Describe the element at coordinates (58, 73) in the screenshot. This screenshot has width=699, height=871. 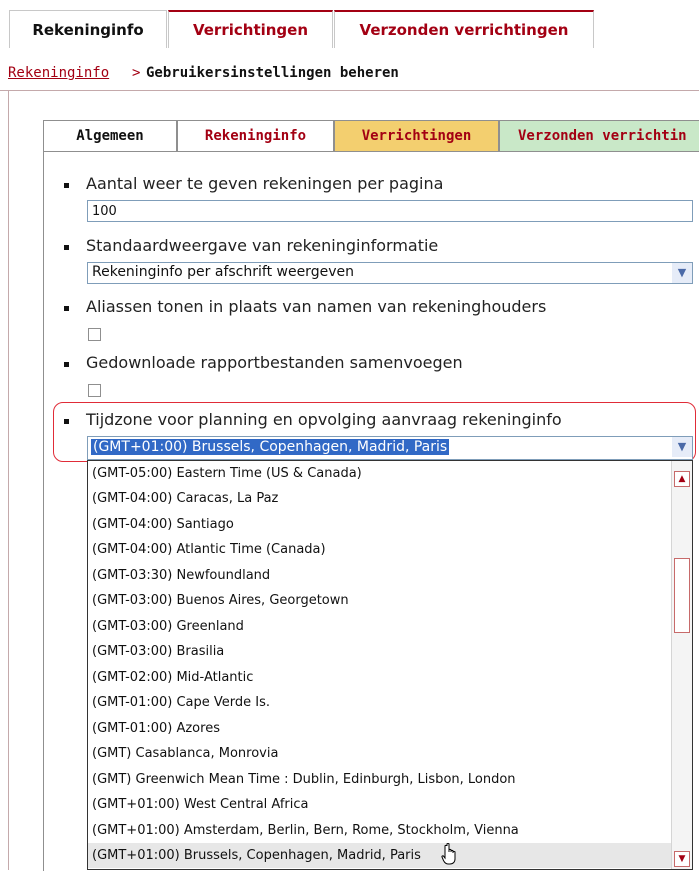
I see `breadcrumb-link-rekeninginfo: Rekeninginfo` at that location.